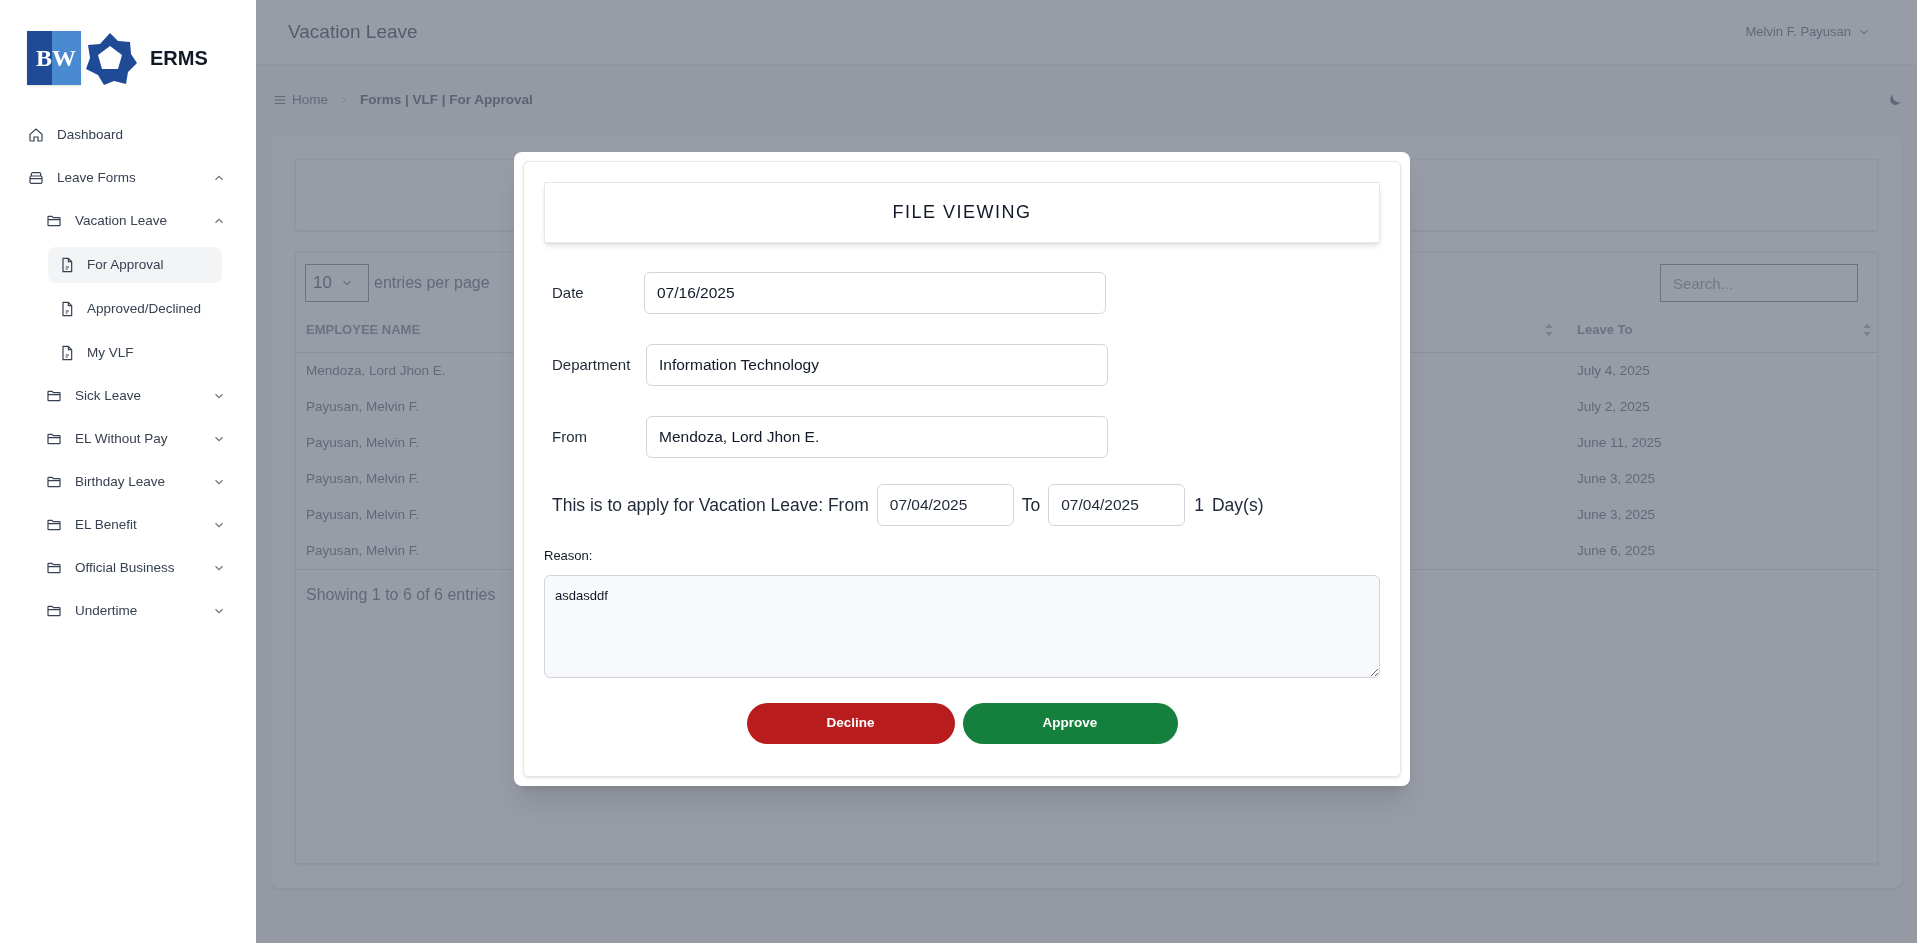 Image resolution: width=1917 pixels, height=943 pixels. What do you see at coordinates (113, 525) in the screenshot?
I see `sidebar-item: EL Benefit` at bounding box center [113, 525].